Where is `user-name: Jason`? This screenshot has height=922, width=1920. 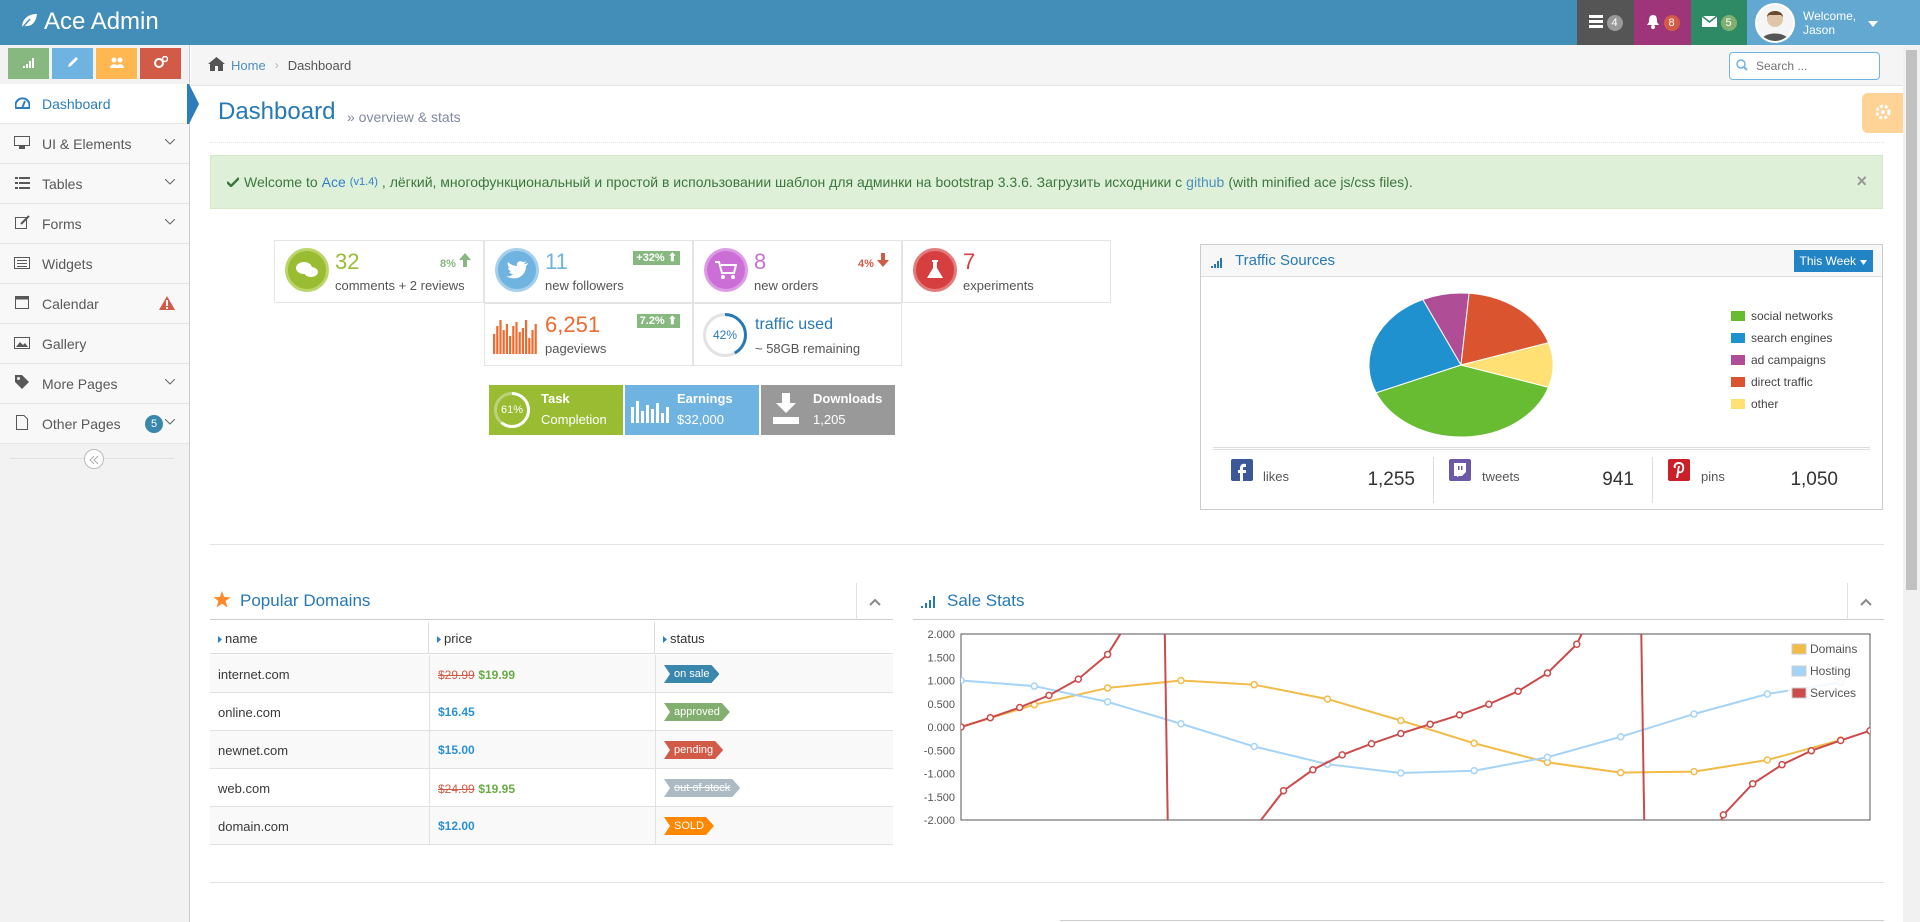
user-name: Jason is located at coordinates (1819, 29).